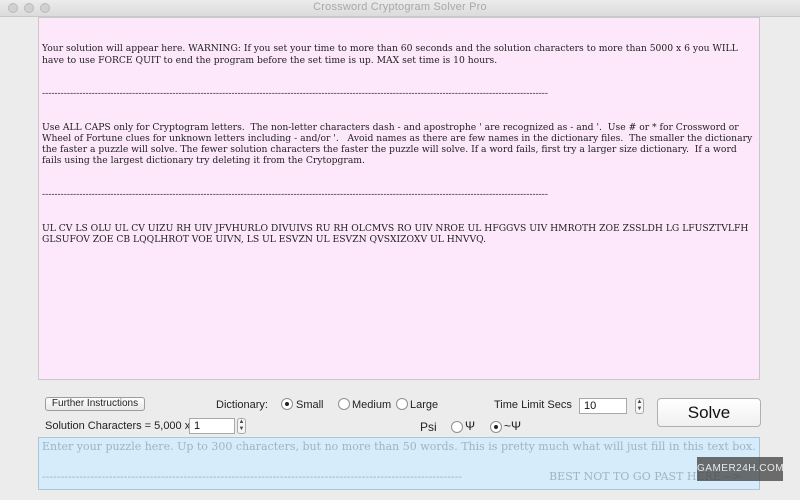 The height and width of the screenshot is (500, 800). I want to click on dictionary-large-radio, so click(402, 404).